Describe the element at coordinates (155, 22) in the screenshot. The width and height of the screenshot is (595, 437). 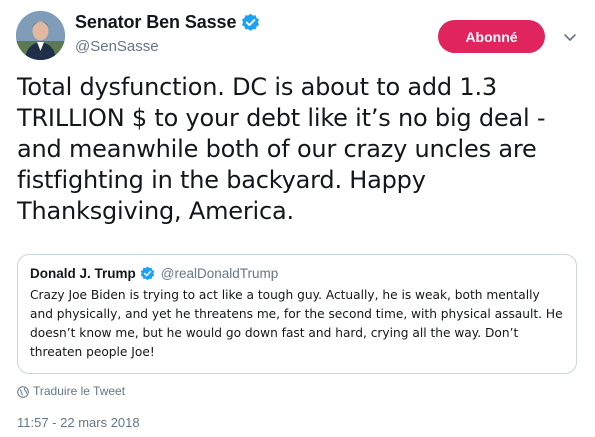
I see `author-name: Senator Ben Sasse` at that location.